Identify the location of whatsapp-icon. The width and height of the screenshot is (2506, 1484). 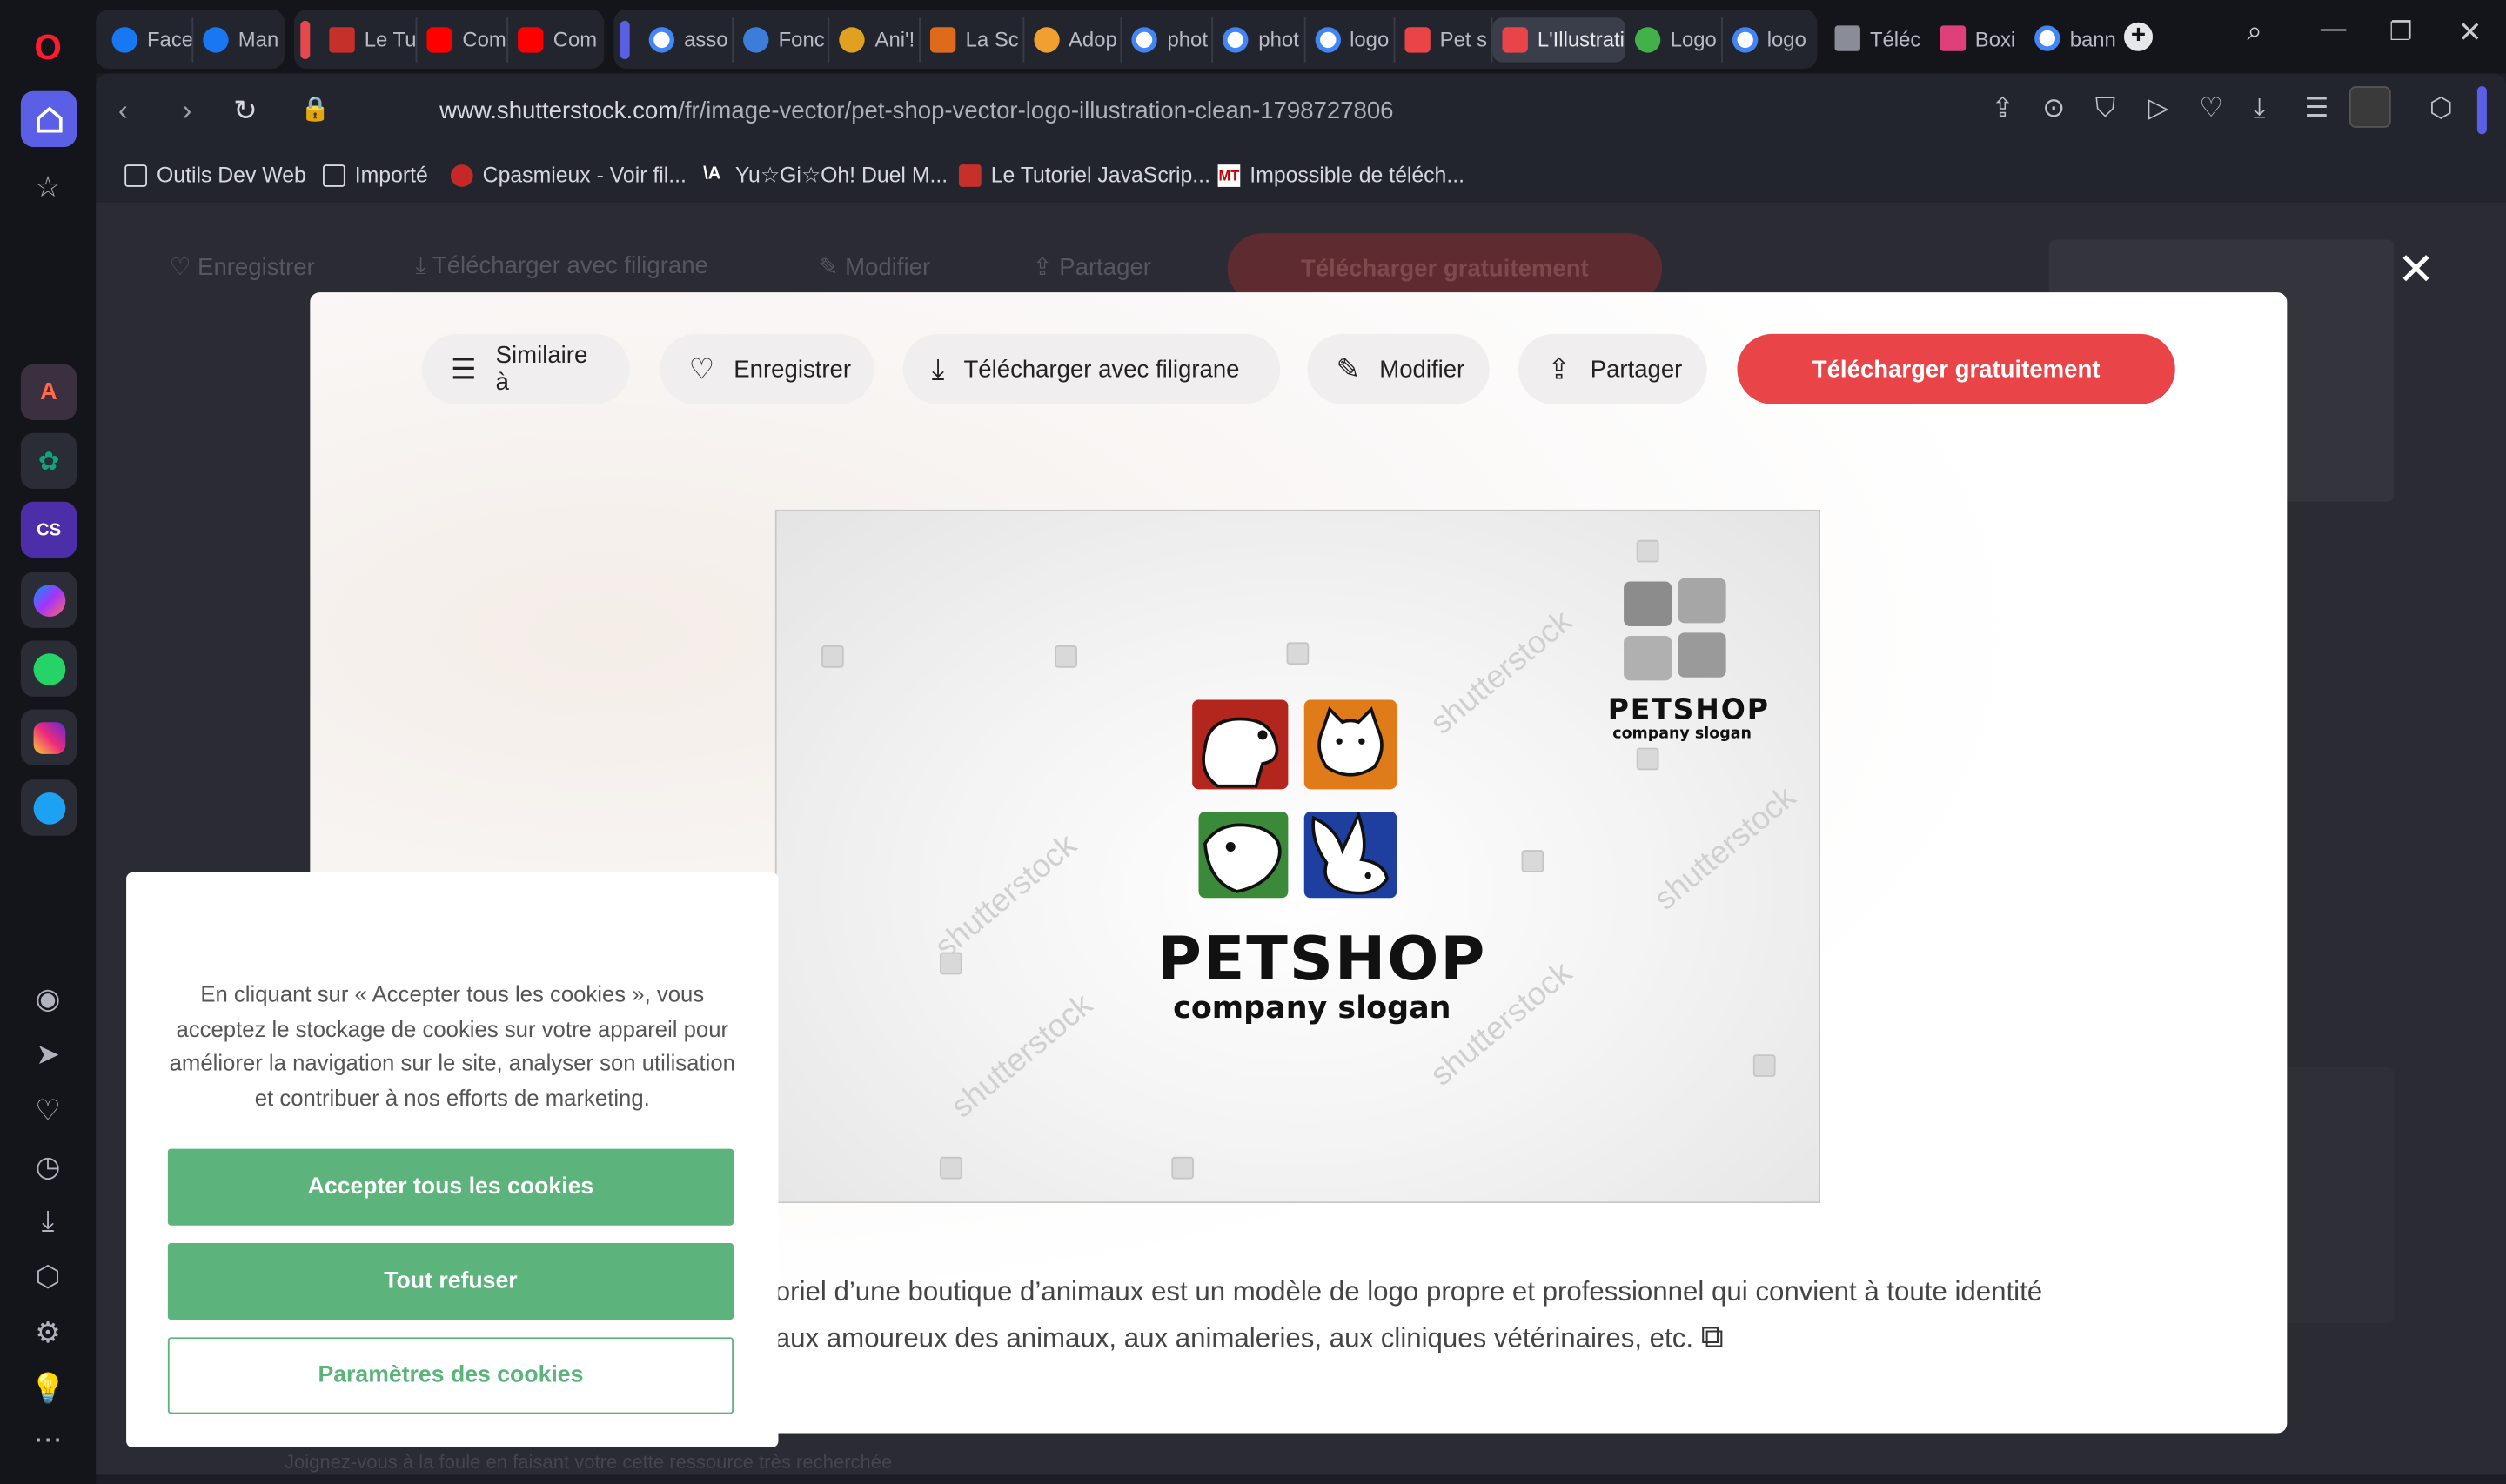
(48, 668).